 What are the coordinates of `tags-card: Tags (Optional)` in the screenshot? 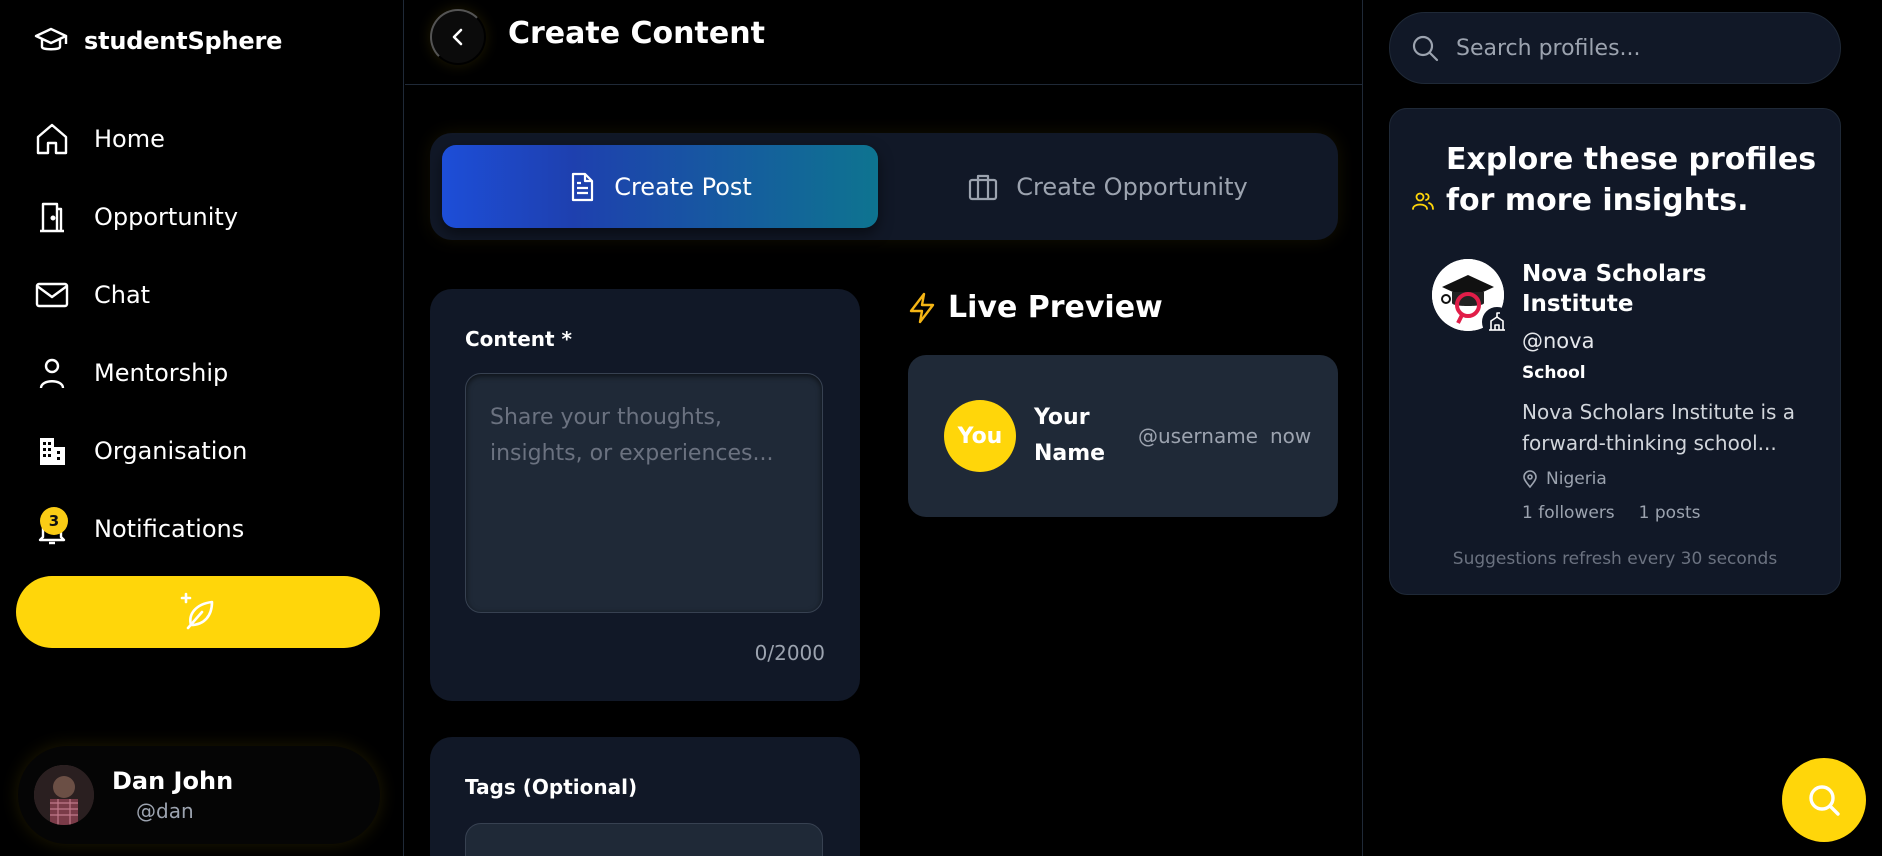 It's located at (645, 796).